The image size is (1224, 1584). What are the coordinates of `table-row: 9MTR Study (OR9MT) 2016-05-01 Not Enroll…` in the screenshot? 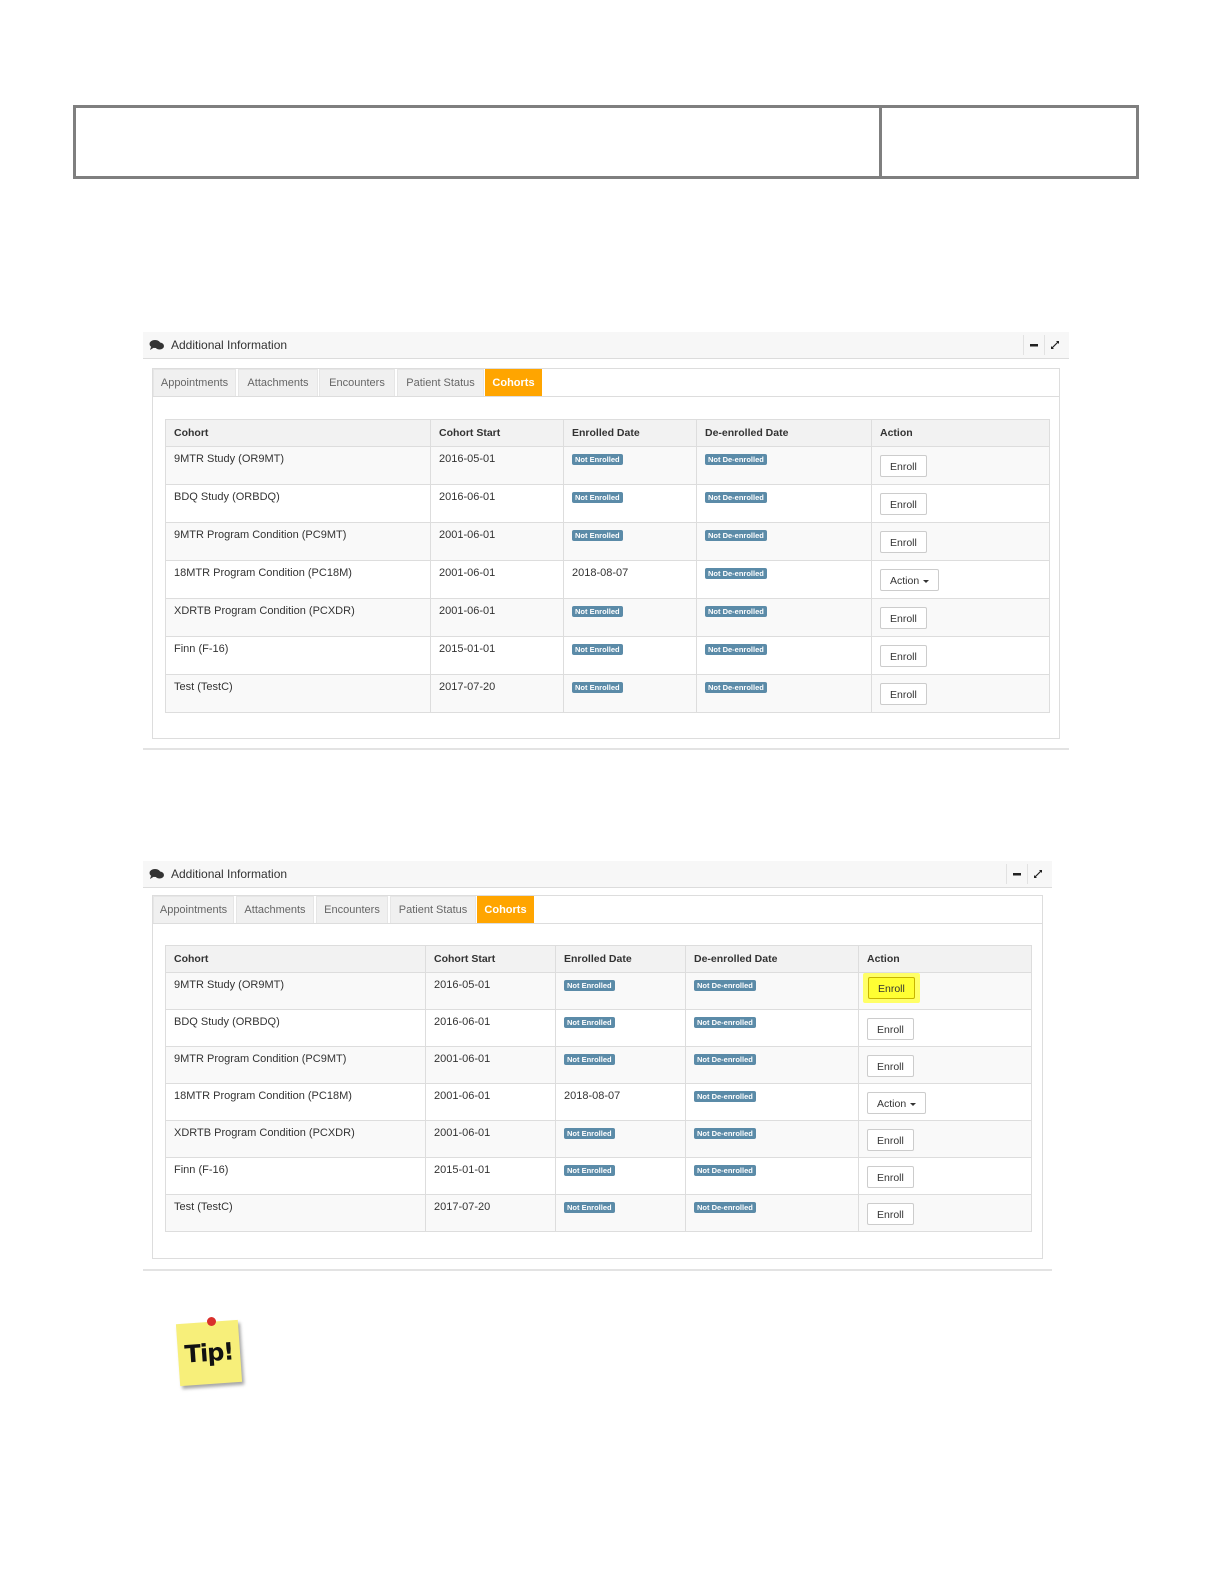 It's located at (598, 991).